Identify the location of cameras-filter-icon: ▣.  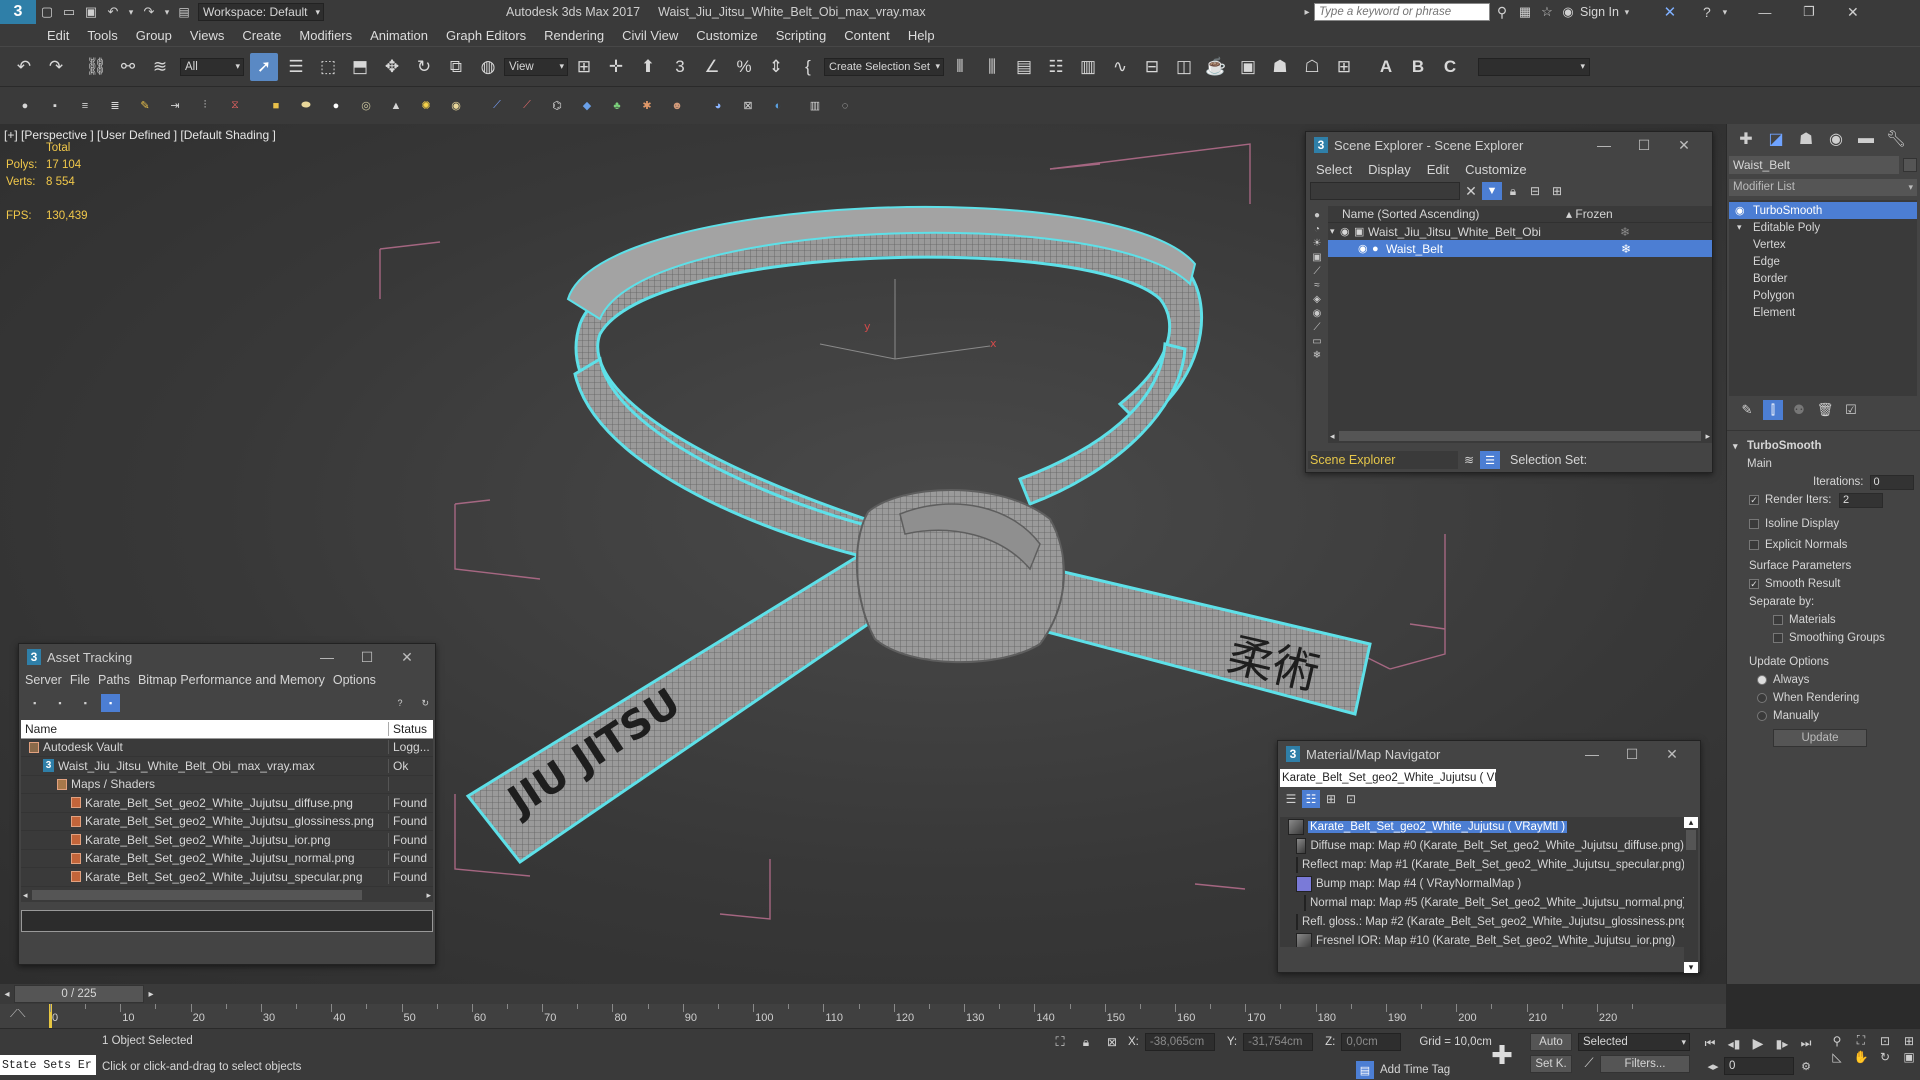
(1316, 257).